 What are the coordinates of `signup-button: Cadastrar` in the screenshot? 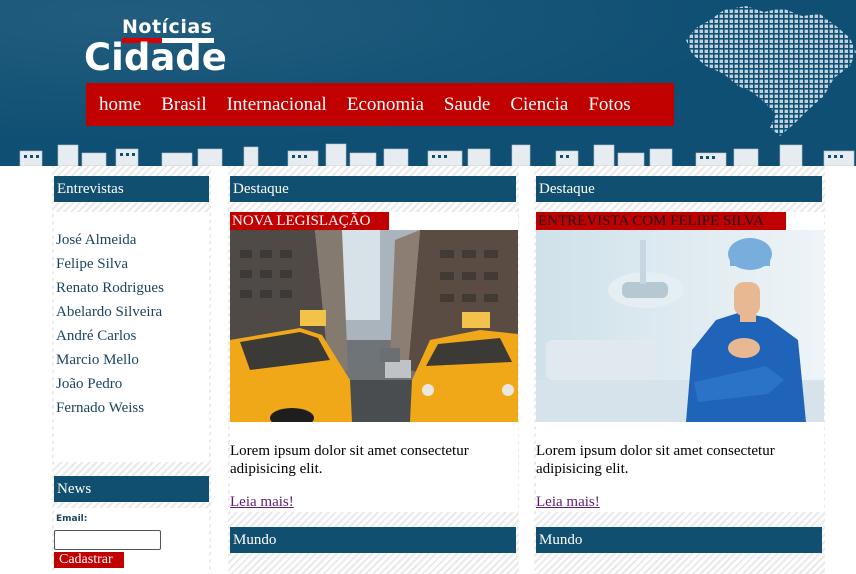 It's located at (89, 560).